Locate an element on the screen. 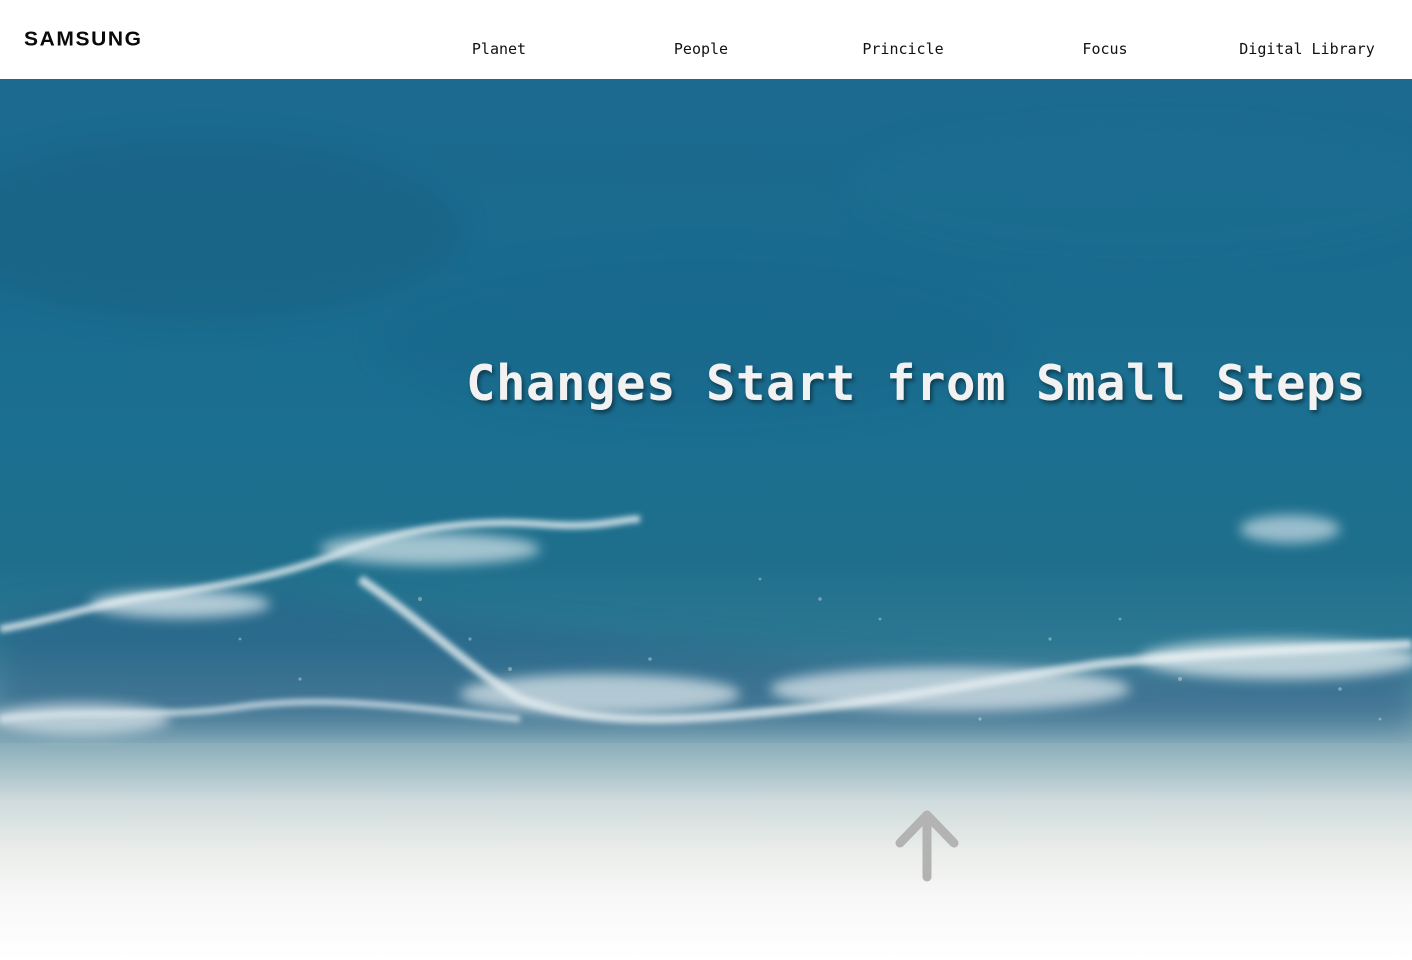 The width and height of the screenshot is (1412, 960). nav-item-people: People is located at coordinates (701, 49).